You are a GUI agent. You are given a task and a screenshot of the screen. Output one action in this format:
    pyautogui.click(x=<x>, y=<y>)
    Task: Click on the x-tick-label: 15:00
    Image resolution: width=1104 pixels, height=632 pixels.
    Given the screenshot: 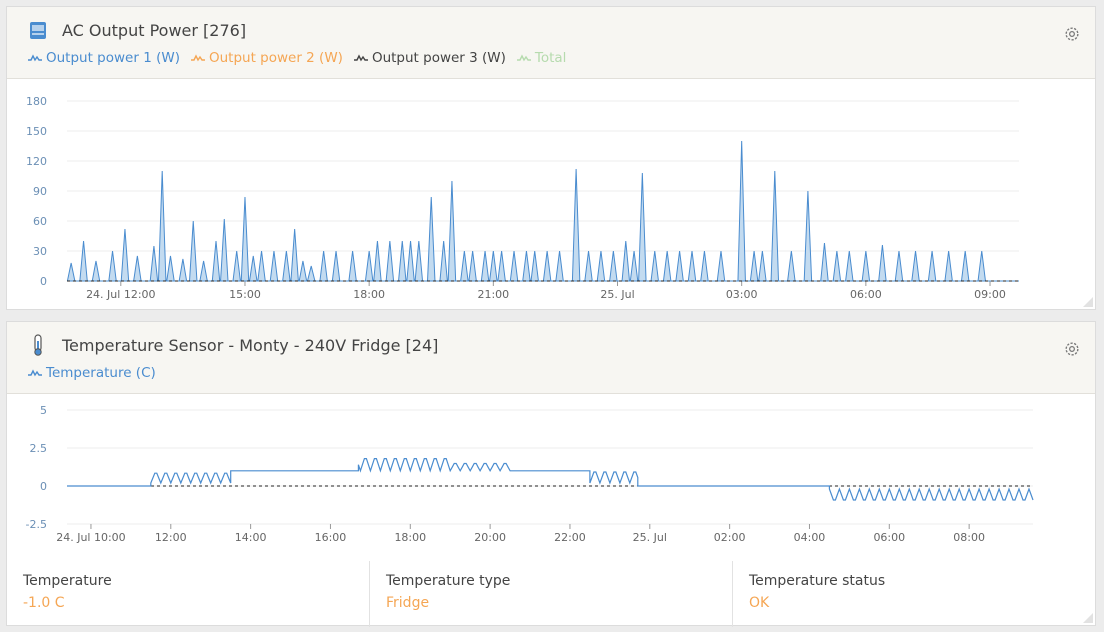 What is the action you would take?
    pyautogui.click(x=245, y=294)
    